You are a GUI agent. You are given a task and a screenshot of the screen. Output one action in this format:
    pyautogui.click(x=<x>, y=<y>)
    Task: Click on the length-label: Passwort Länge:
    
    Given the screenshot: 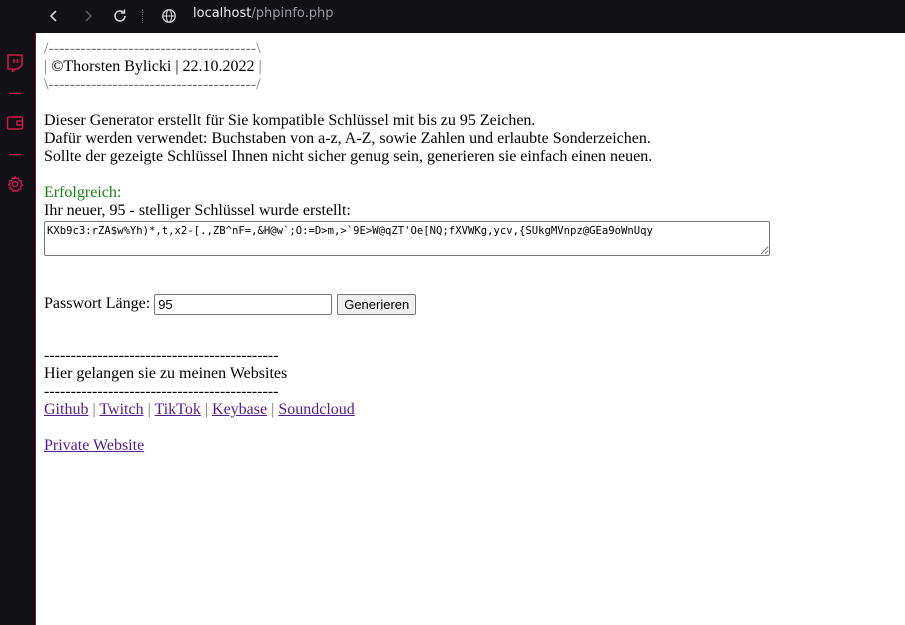 What is the action you would take?
    pyautogui.click(x=97, y=303)
    